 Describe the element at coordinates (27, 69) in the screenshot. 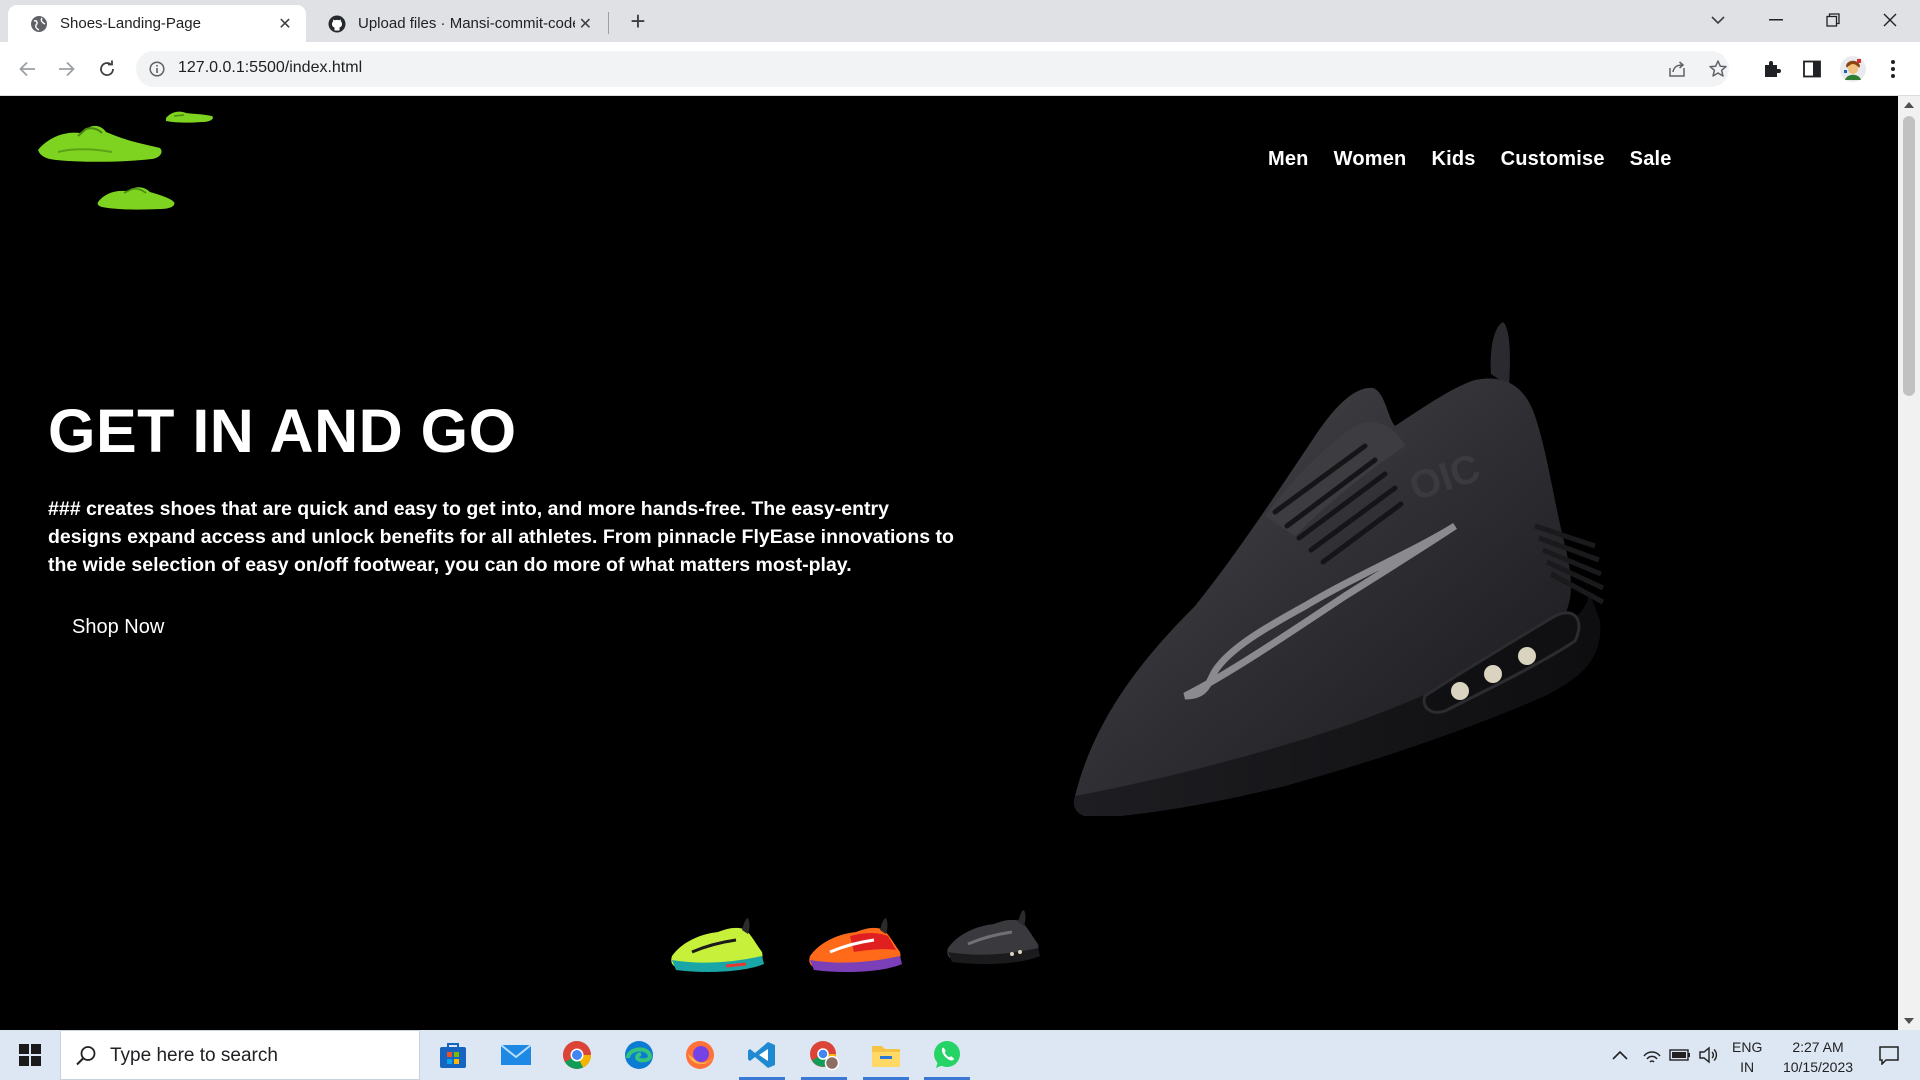

I see `back-arrow-icon` at that location.